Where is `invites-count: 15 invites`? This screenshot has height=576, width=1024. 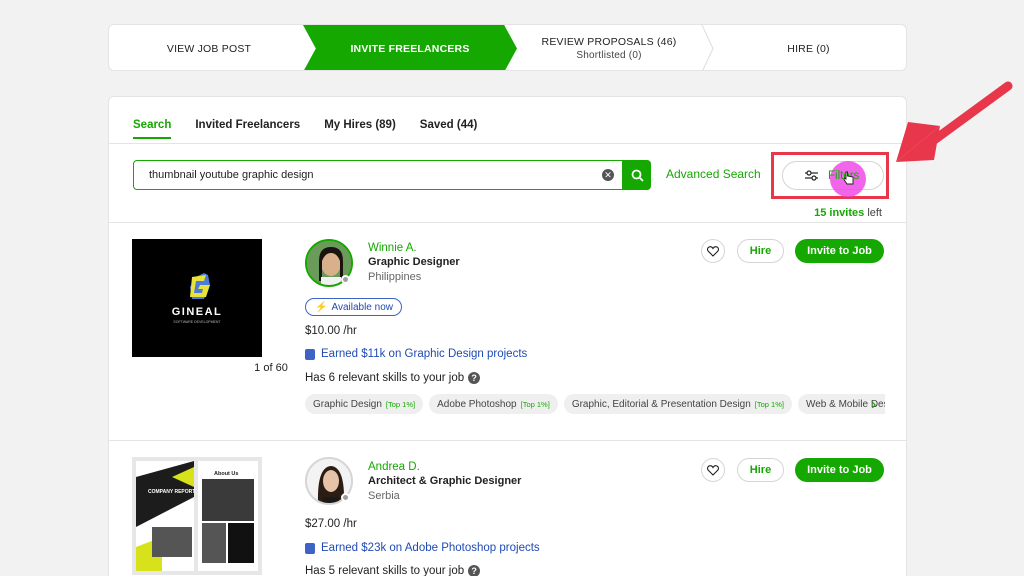
invites-count: 15 invites is located at coordinates (839, 213).